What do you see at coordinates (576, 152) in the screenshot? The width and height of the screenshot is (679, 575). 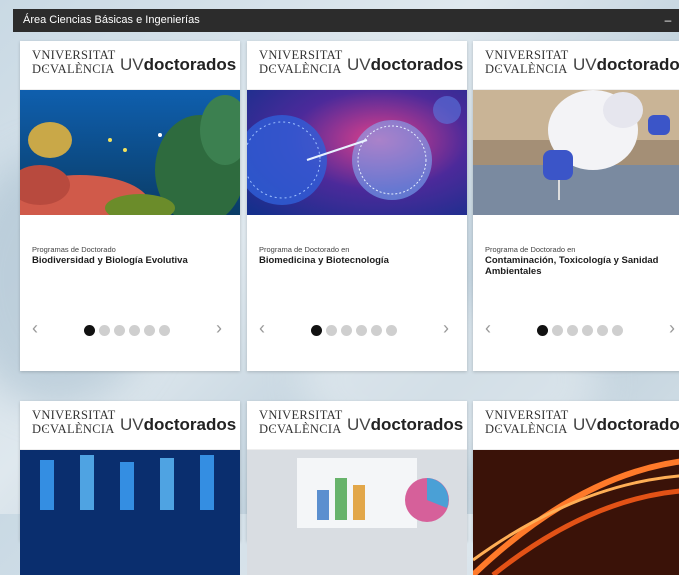 I see `lab-sampling-image` at bounding box center [576, 152].